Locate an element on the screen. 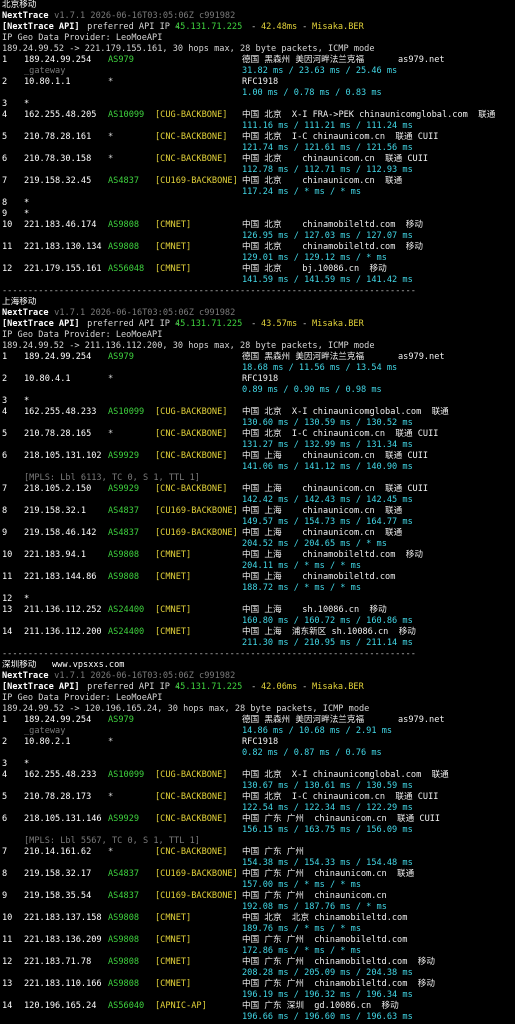 This screenshot has width=515, height=1024. hop-latency: 196.19 ms / 196.32 ms / 196.34 ms is located at coordinates (327, 995).